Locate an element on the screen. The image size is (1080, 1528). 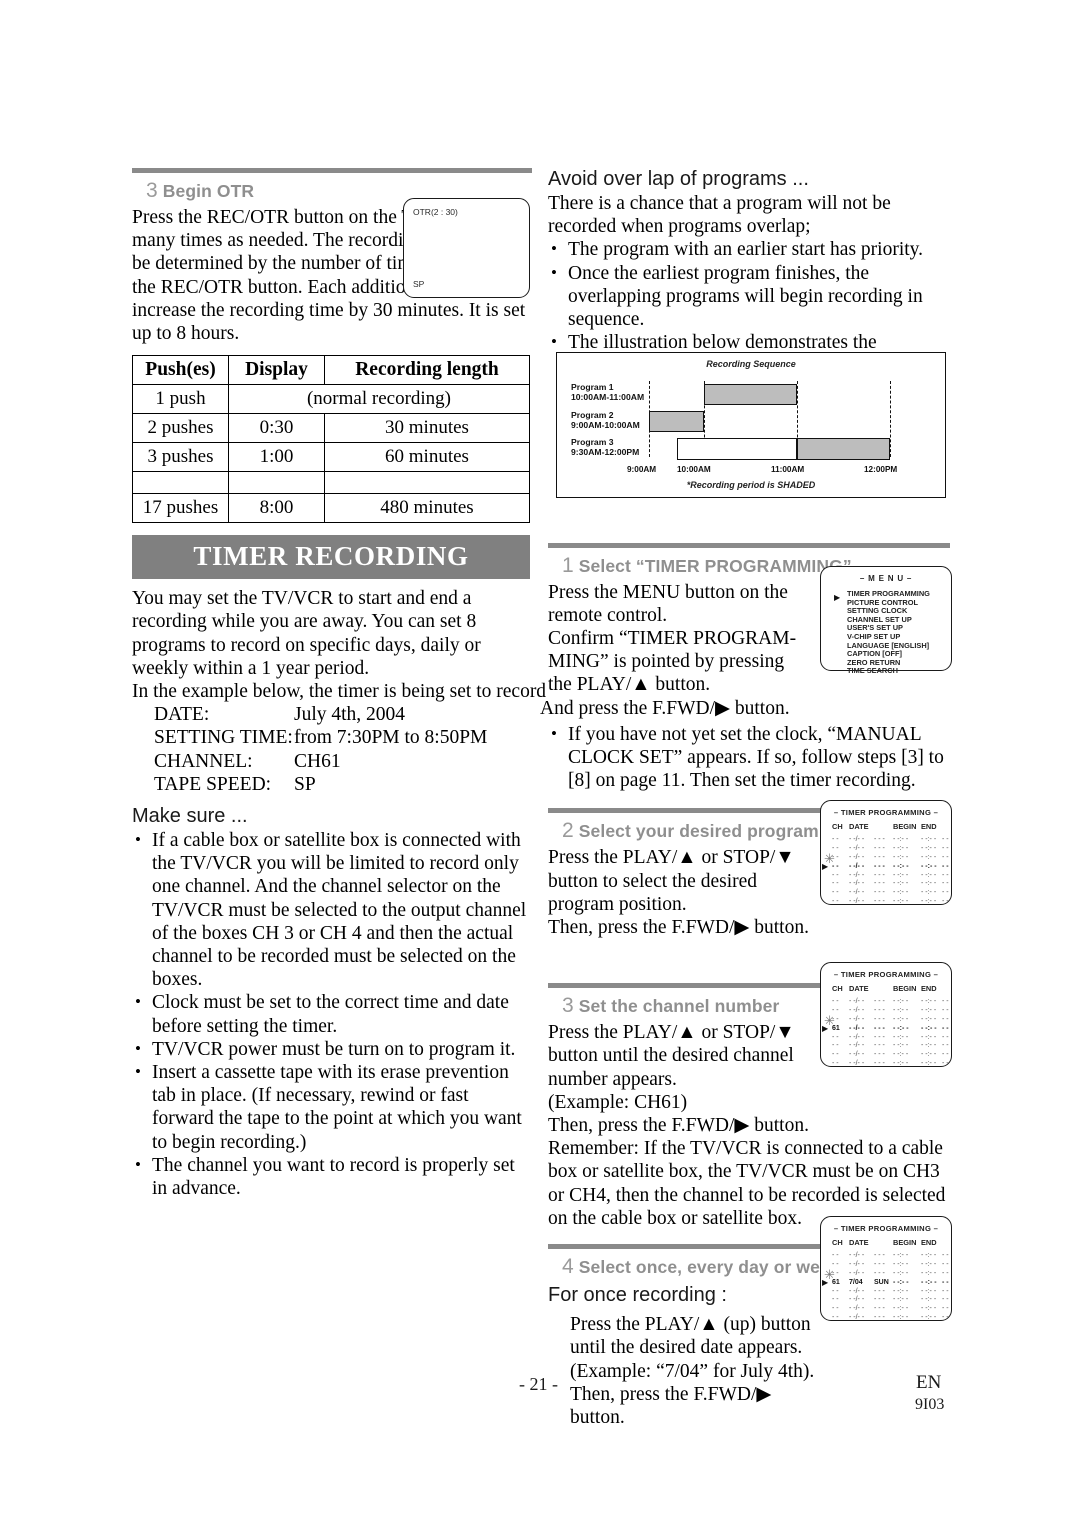
spec-value: CH61 is located at coordinates (317, 761).